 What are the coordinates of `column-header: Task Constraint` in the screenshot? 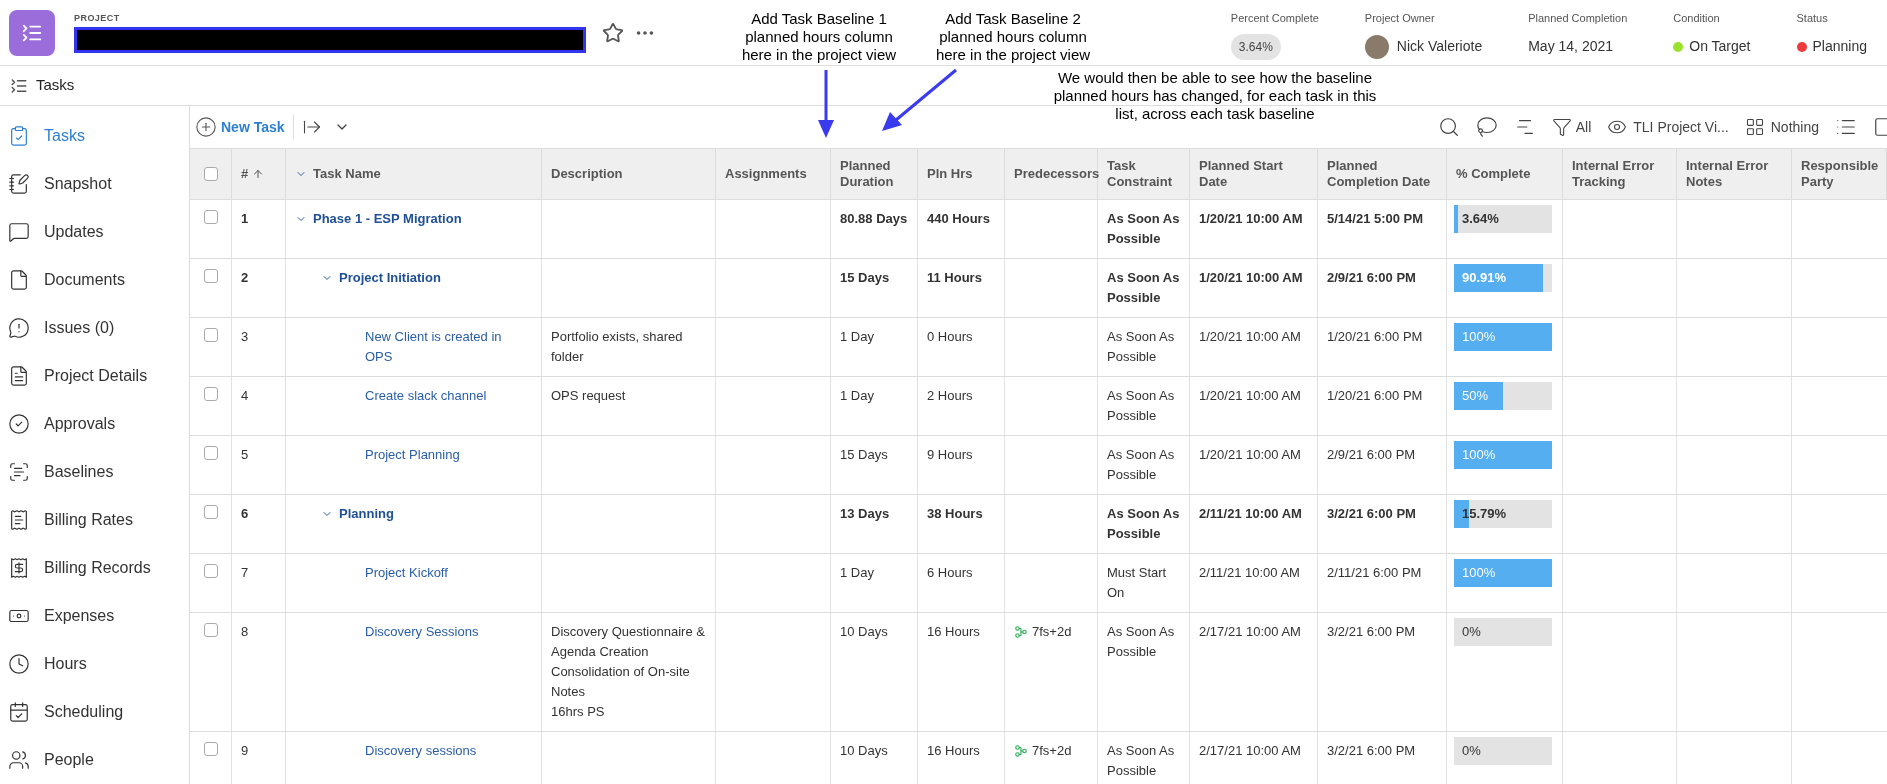 It's located at (1143, 174).